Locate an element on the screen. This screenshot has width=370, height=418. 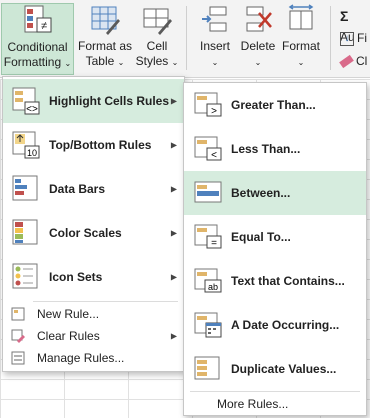
insert-button: Insert ⌄ is located at coordinates (215, 39).